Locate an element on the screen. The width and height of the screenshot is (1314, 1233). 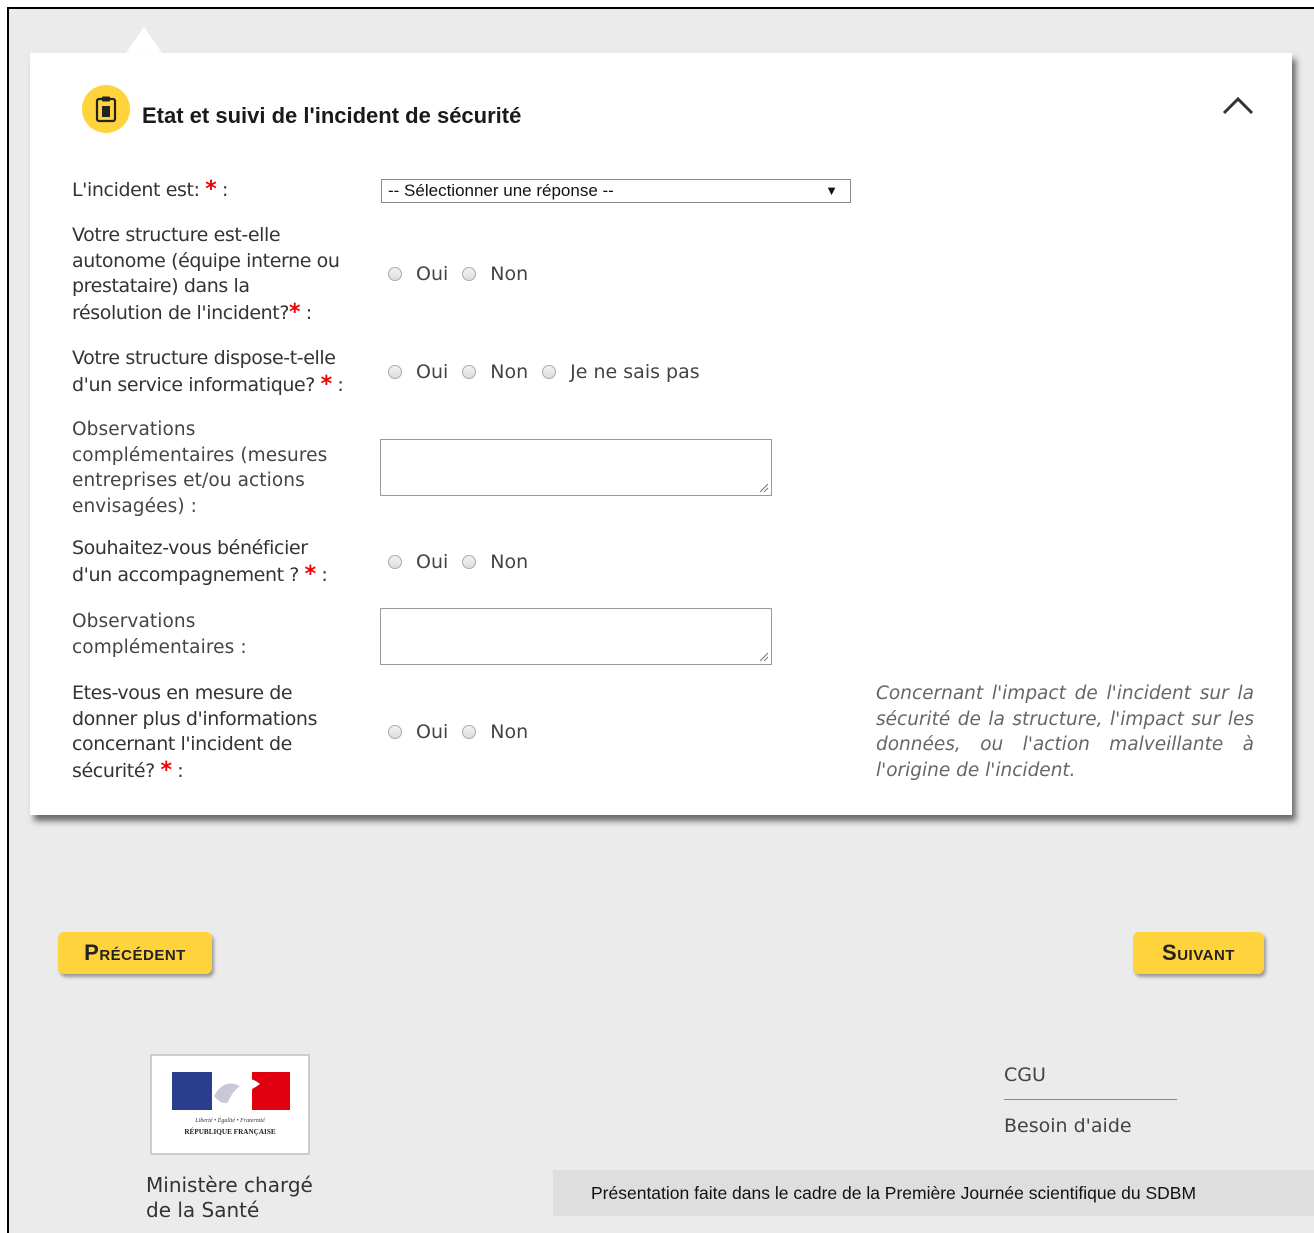
footer-divider is located at coordinates (1090, 1099).